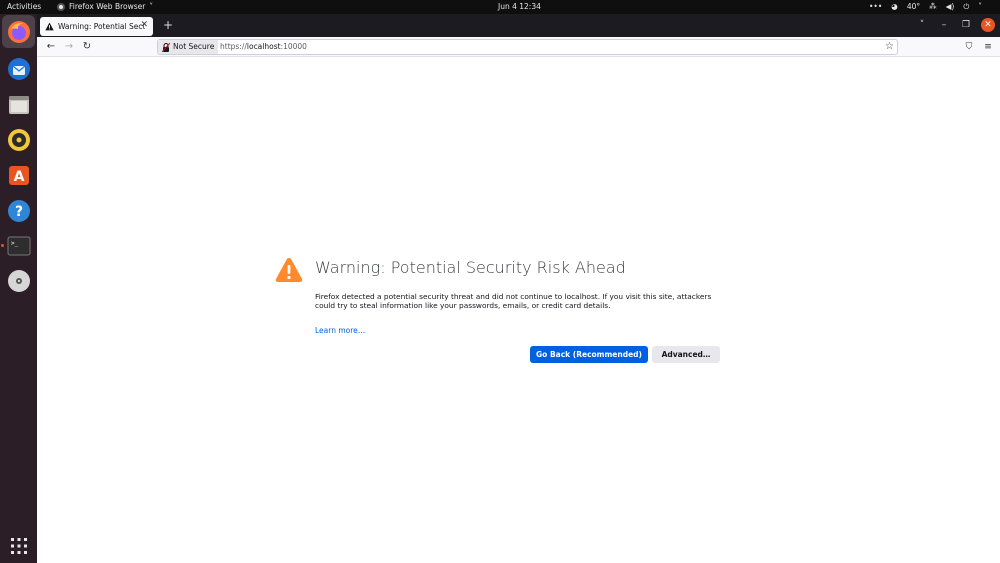 The height and width of the screenshot is (563, 1000). Describe the element at coordinates (913, 6) in the screenshot. I see `weather-temp: 40°` at that location.